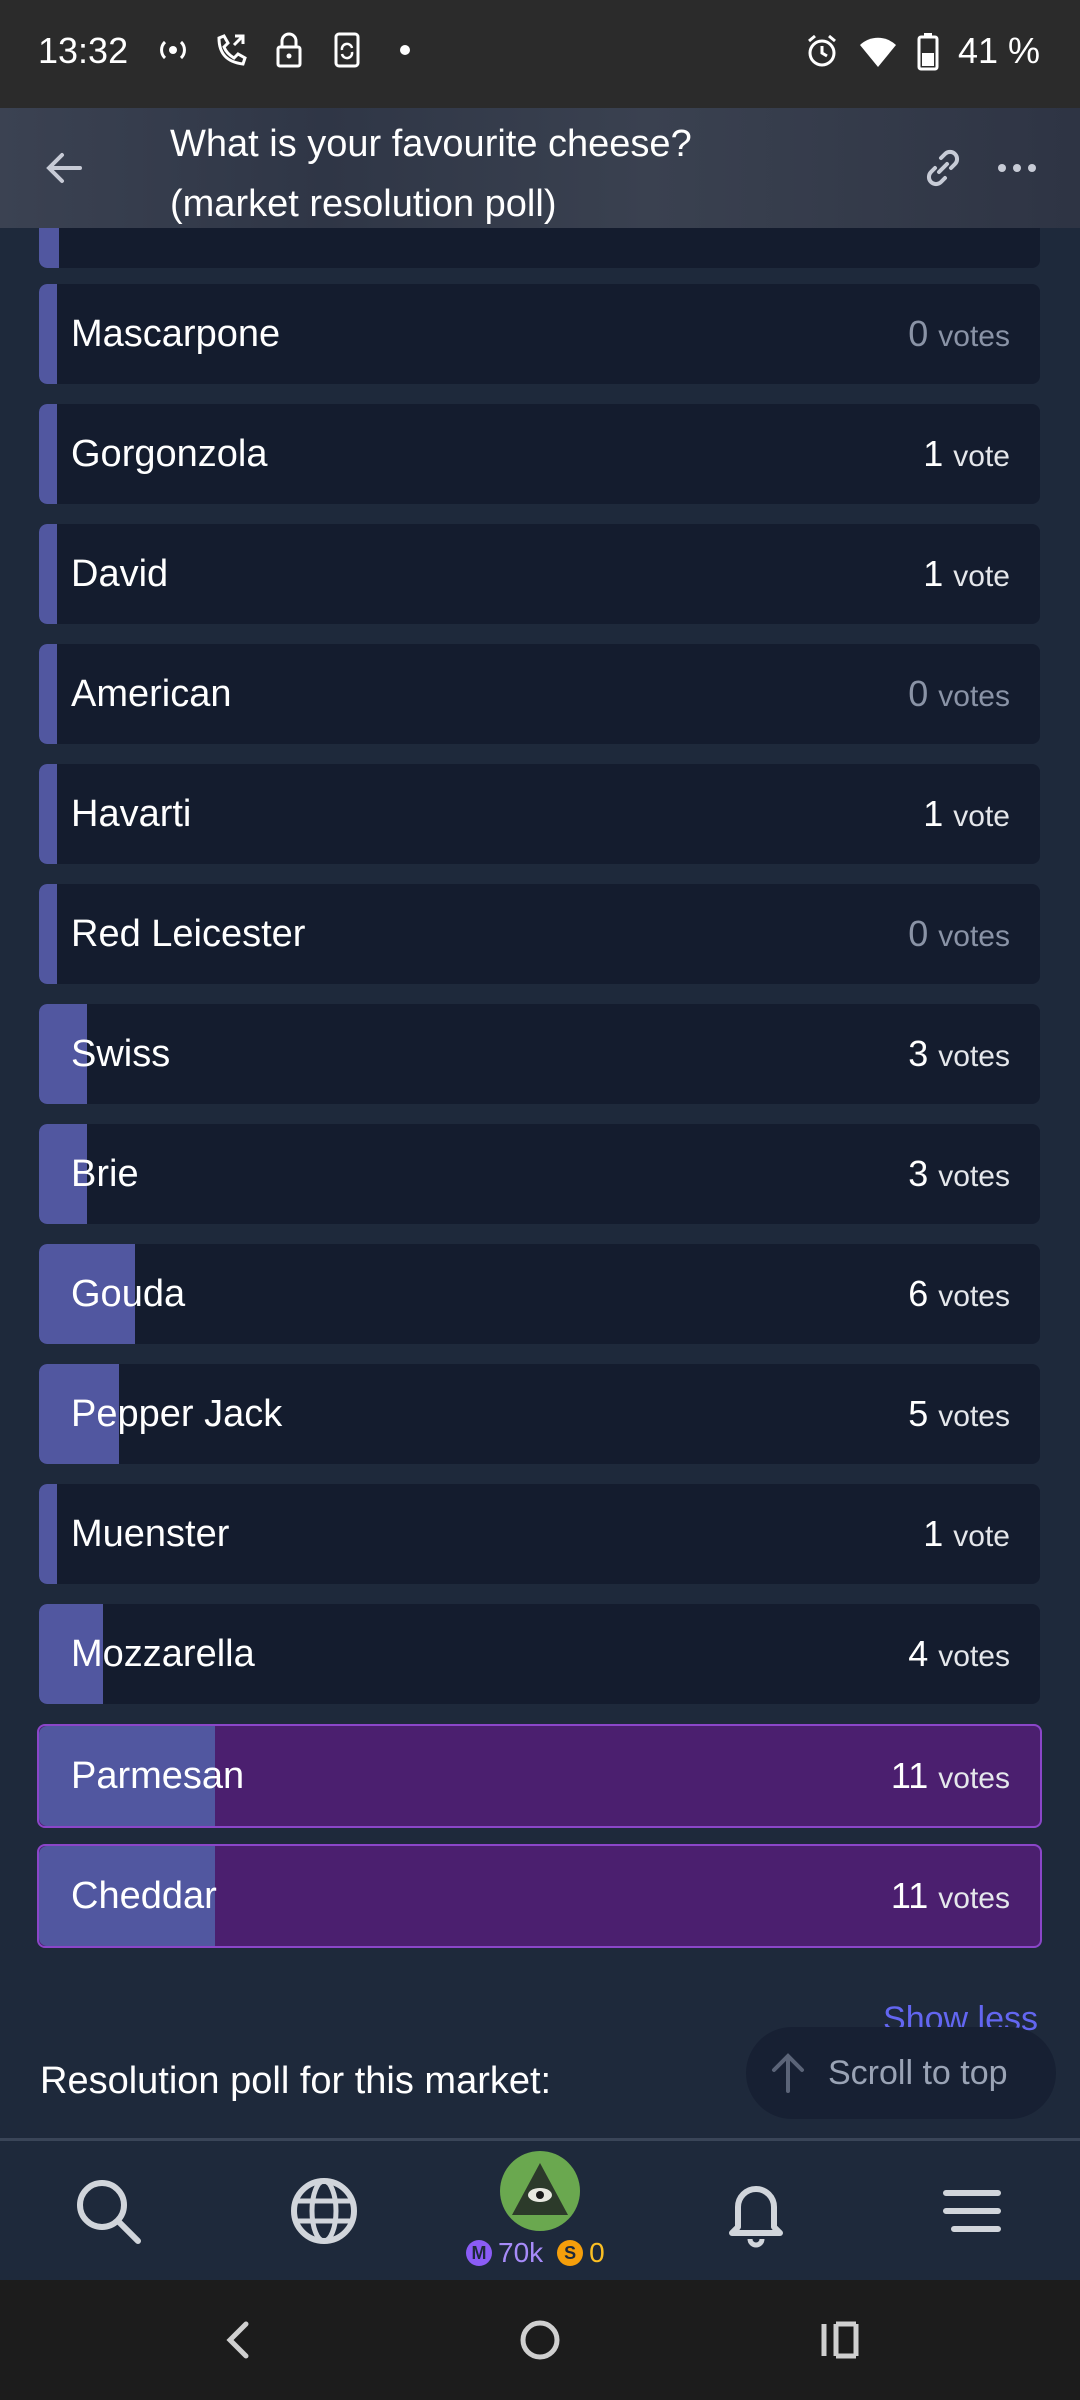 This screenshot has width=1080, height=2400. I want to click on wifi-icon, so click(877, 52).